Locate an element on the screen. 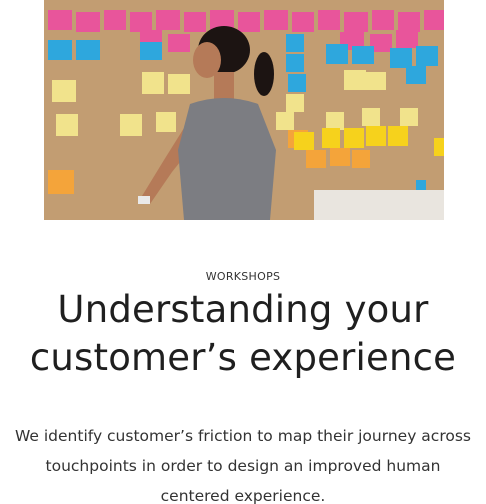 This screenshot has width=486, height=504. section-title-line-2: customer’s experience is located at coordinates (243, 357).